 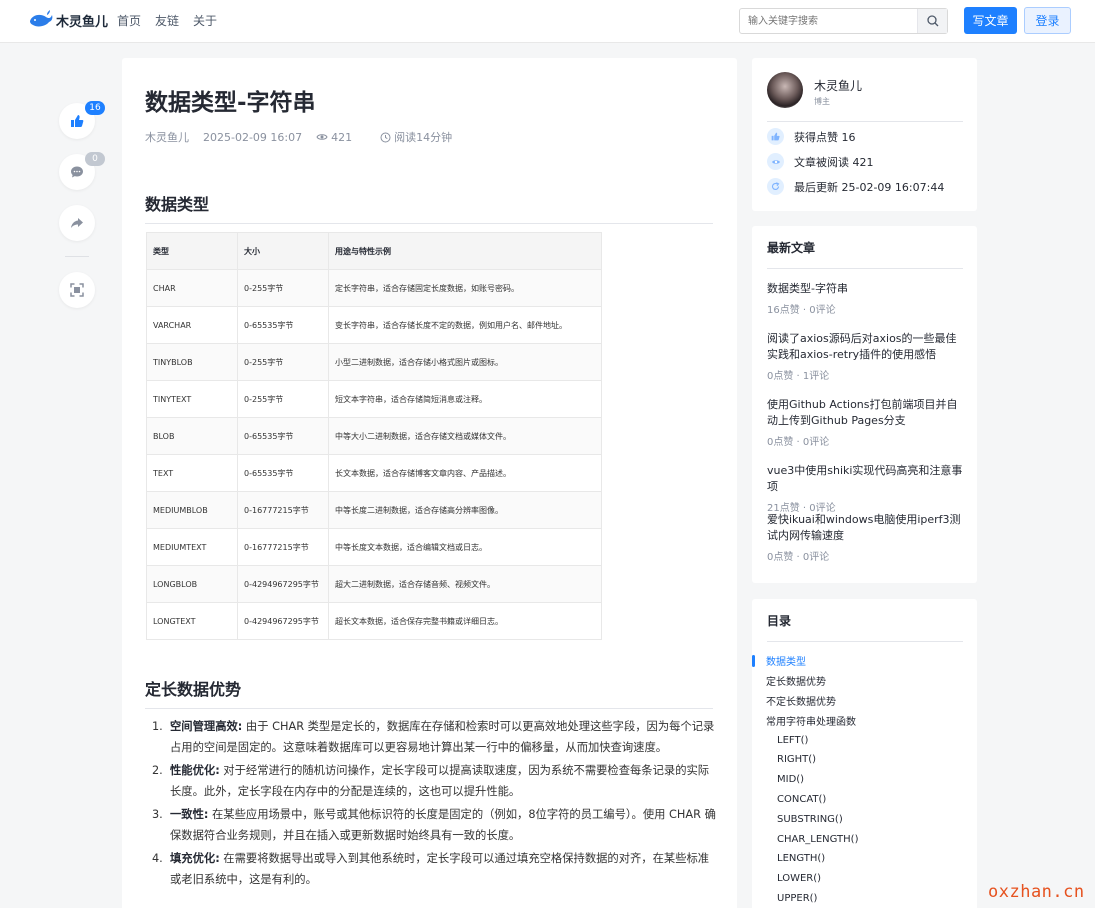 I want to click on site-watermark: oxzhan.cn, so click(x=1036, y=892).